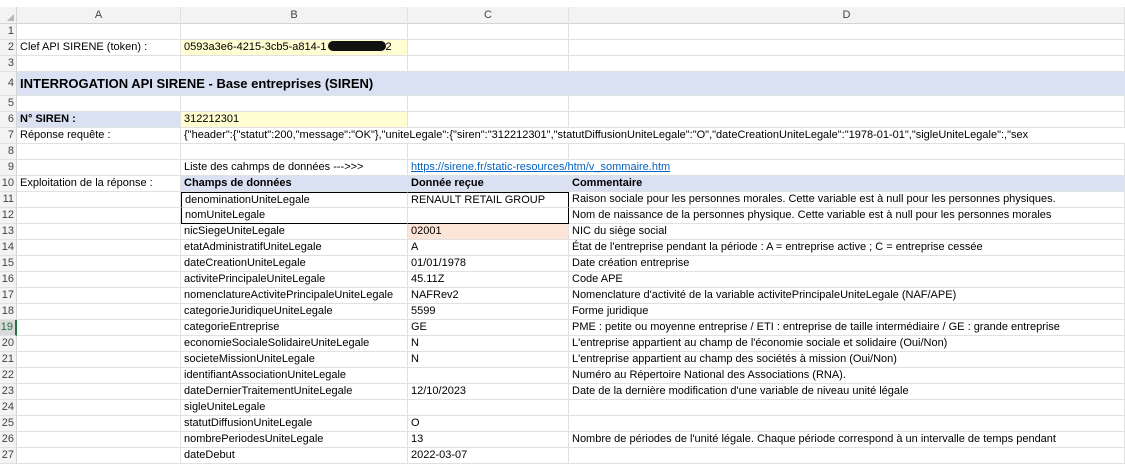 This screenshot has width=1125, height=467. Describe the element at coordinates (99, 136) in the screenshot. I see `response-label: Réponse requête :` at that location.